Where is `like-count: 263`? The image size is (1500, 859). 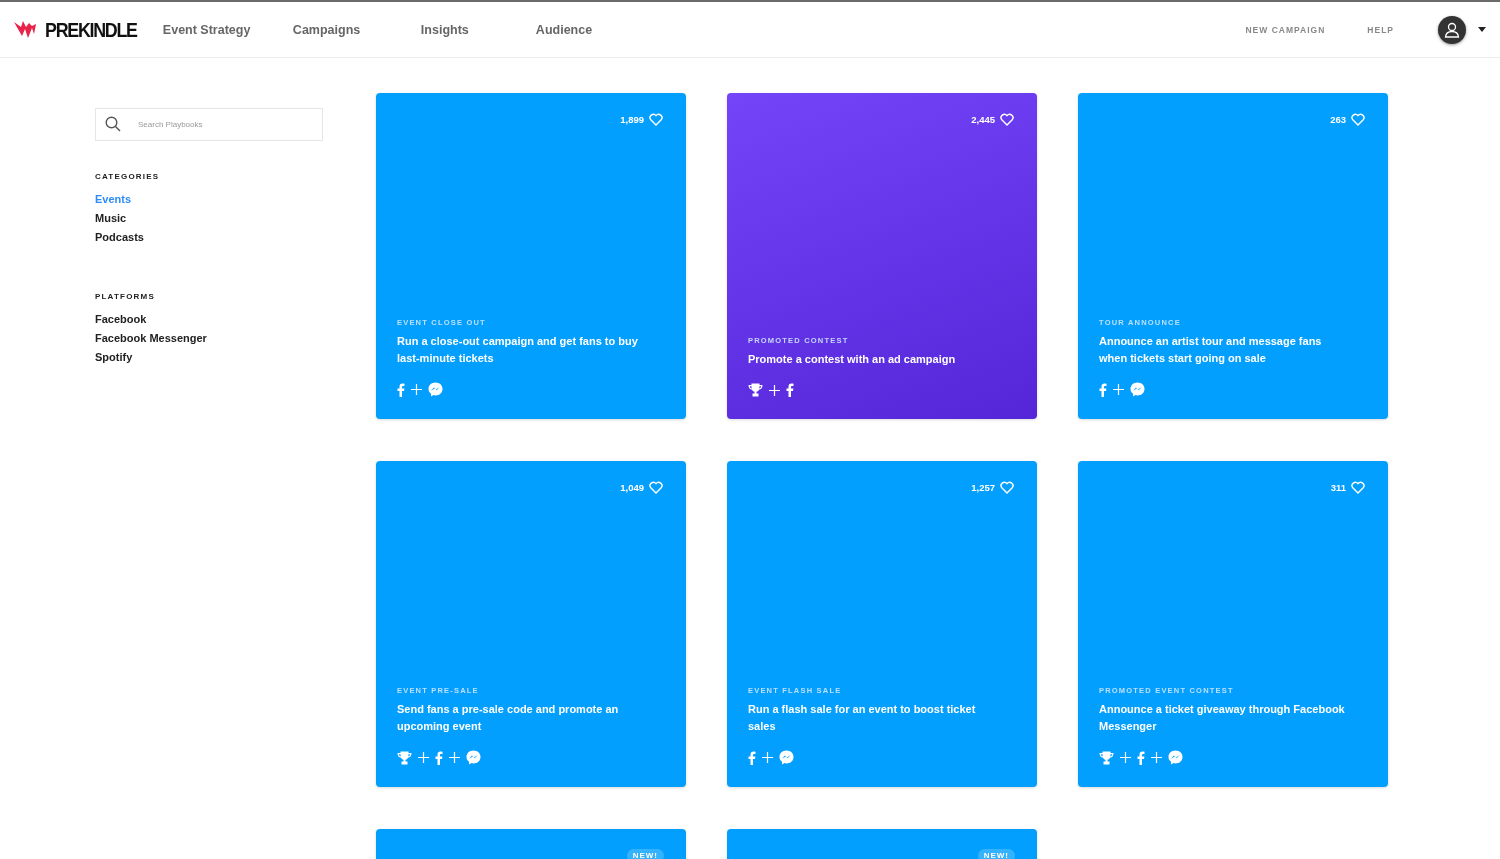
like-count: 263 is located at coordinates (1338, 119).